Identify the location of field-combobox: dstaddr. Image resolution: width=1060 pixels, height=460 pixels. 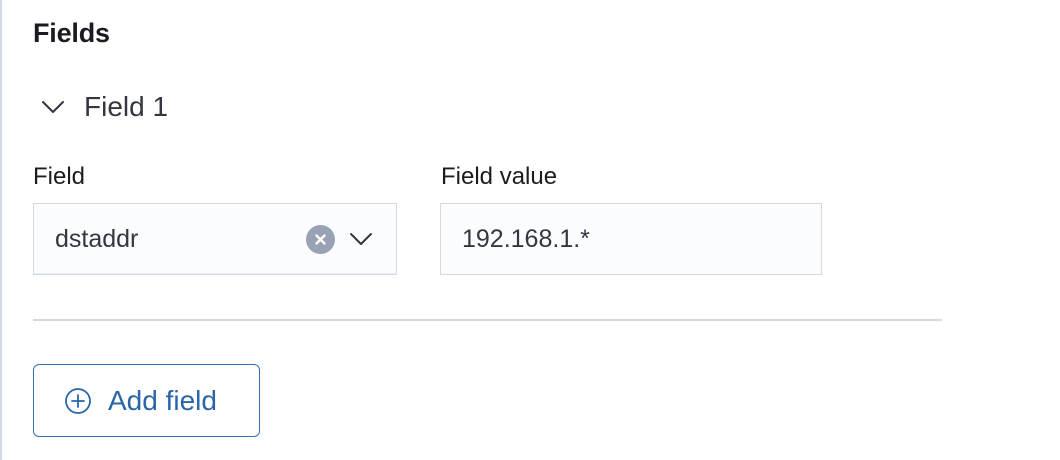
(215, 239).